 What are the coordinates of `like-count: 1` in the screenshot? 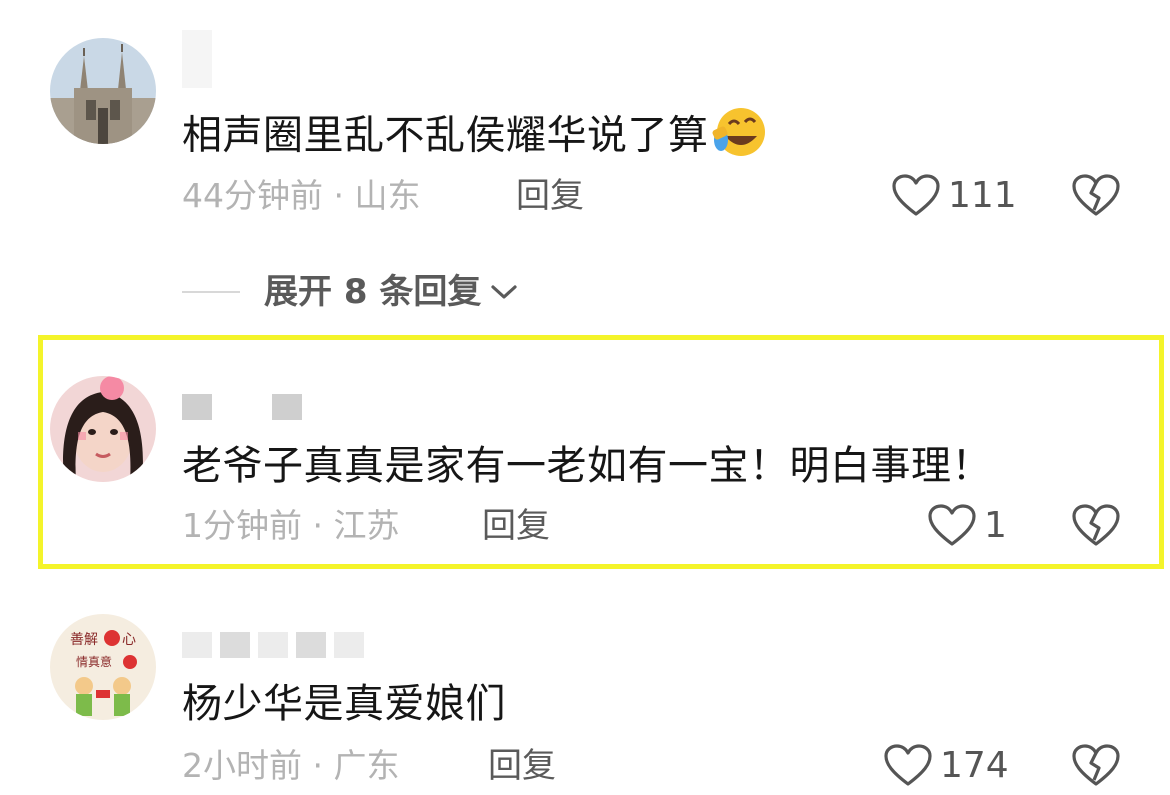 It's located at (995, 525).